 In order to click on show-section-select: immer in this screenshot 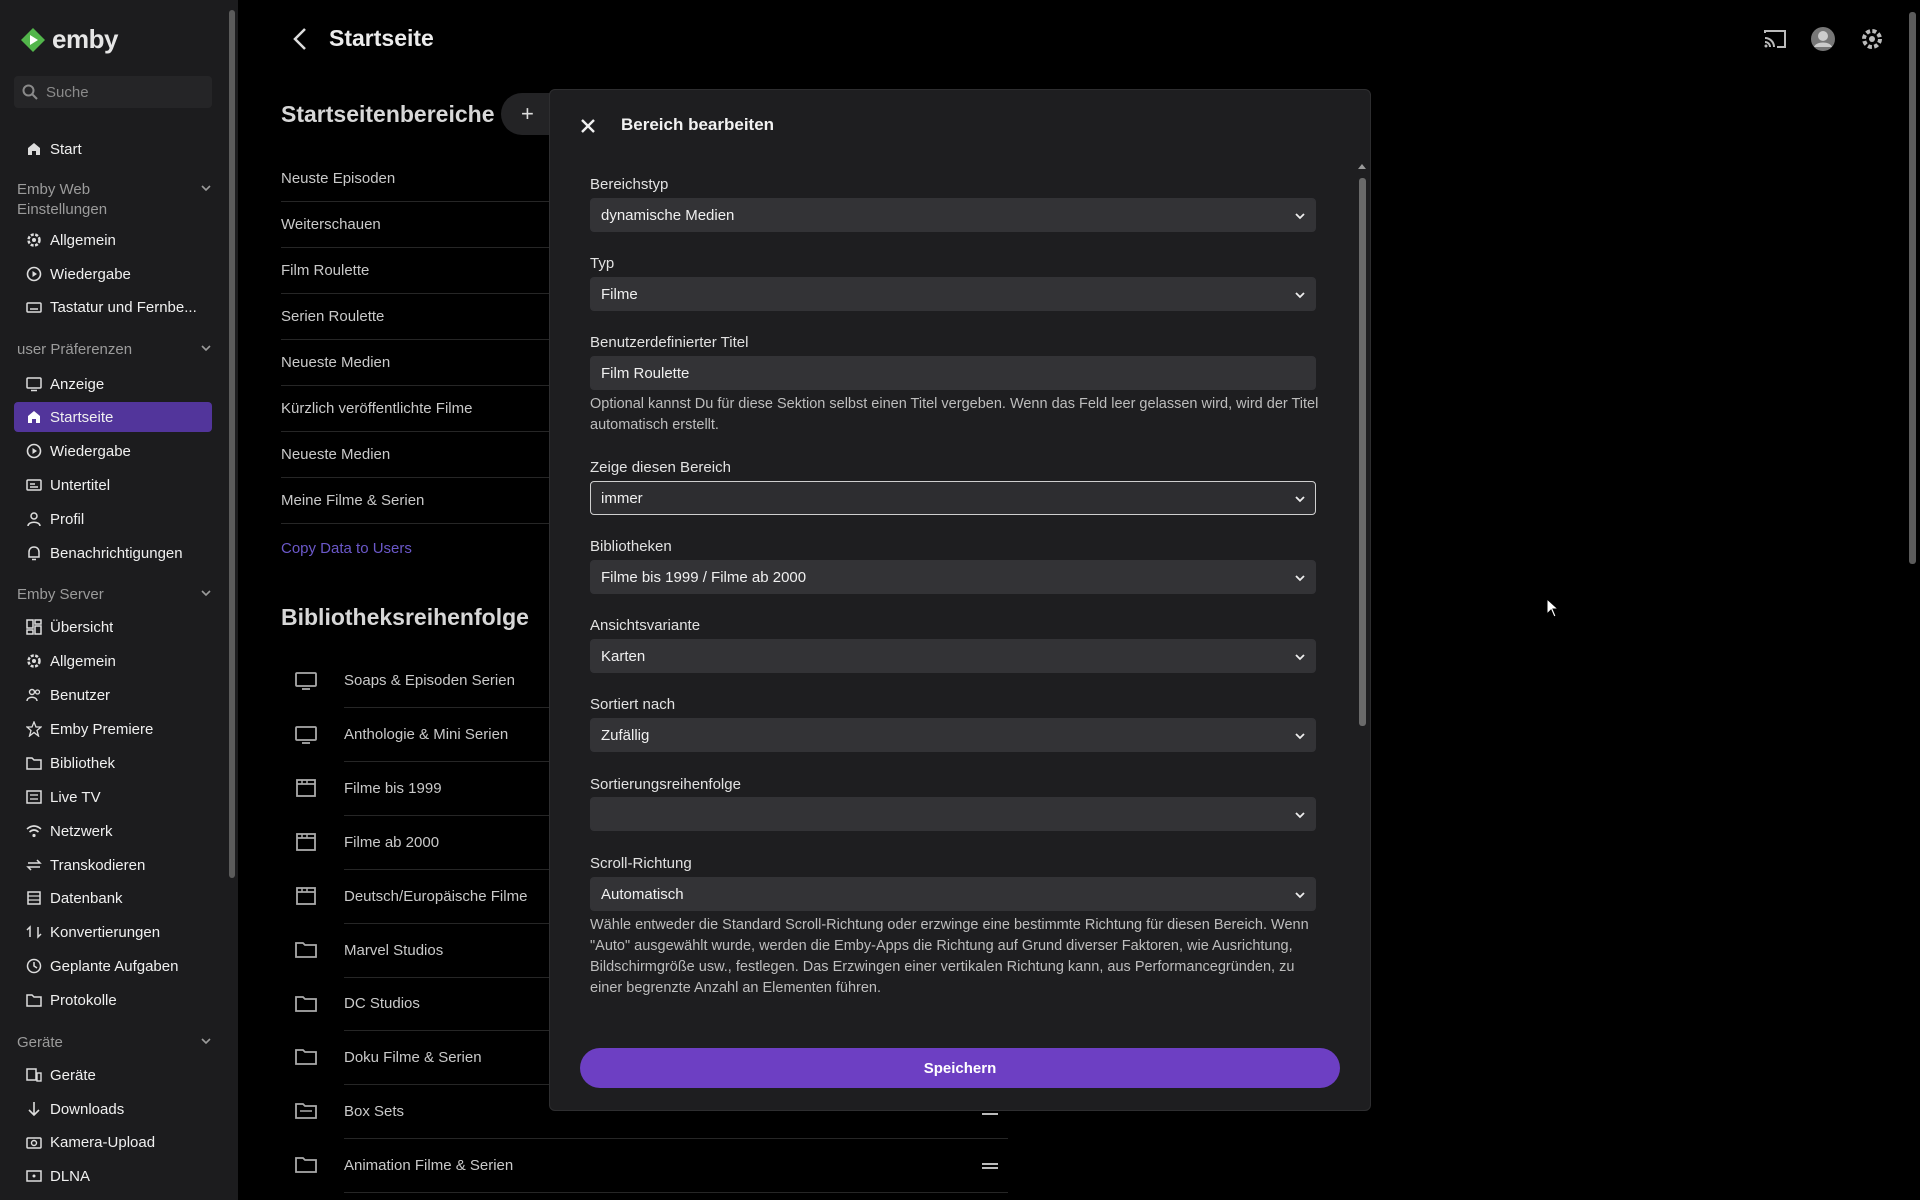, I will do `click(953, 498)`.